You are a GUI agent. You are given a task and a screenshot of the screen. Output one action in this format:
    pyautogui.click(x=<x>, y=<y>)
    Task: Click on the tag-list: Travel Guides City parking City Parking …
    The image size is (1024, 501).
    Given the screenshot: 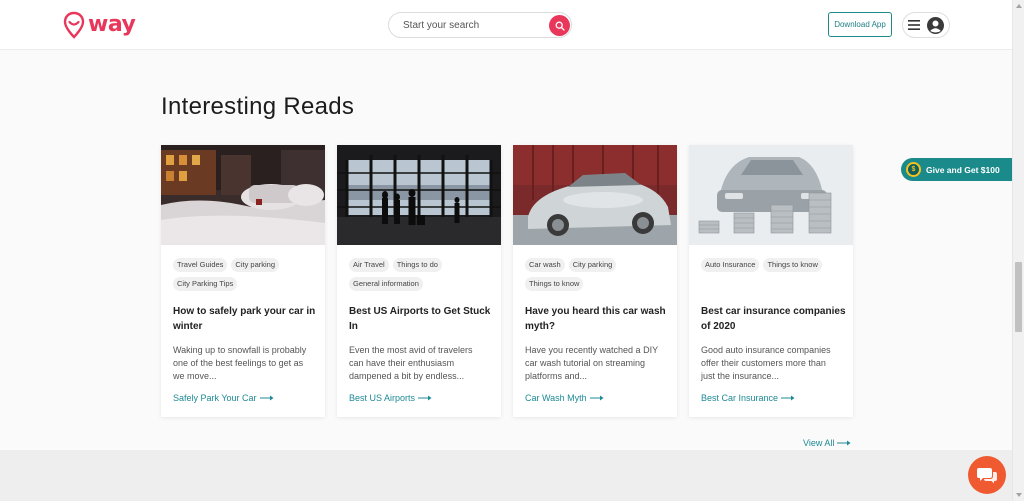 What is the action you would take?
    pyautogui.click(x=246, y=274)
    